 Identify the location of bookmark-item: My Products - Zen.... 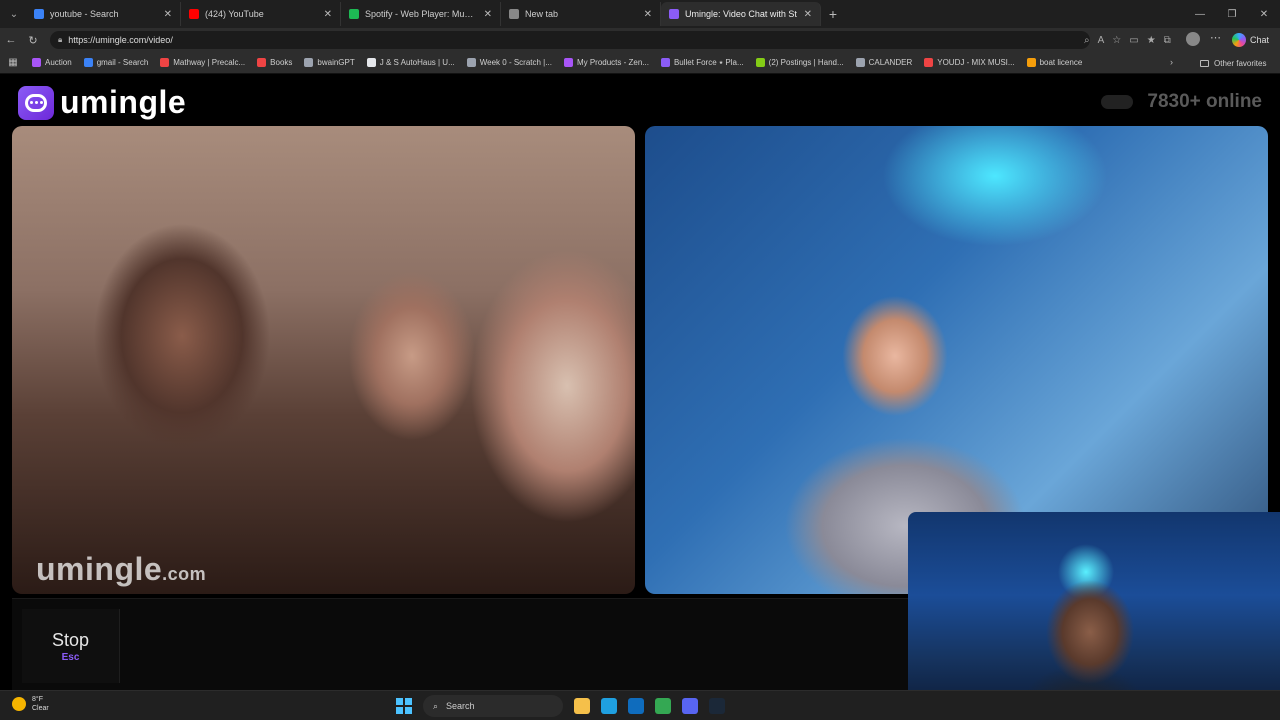
(606, 63).